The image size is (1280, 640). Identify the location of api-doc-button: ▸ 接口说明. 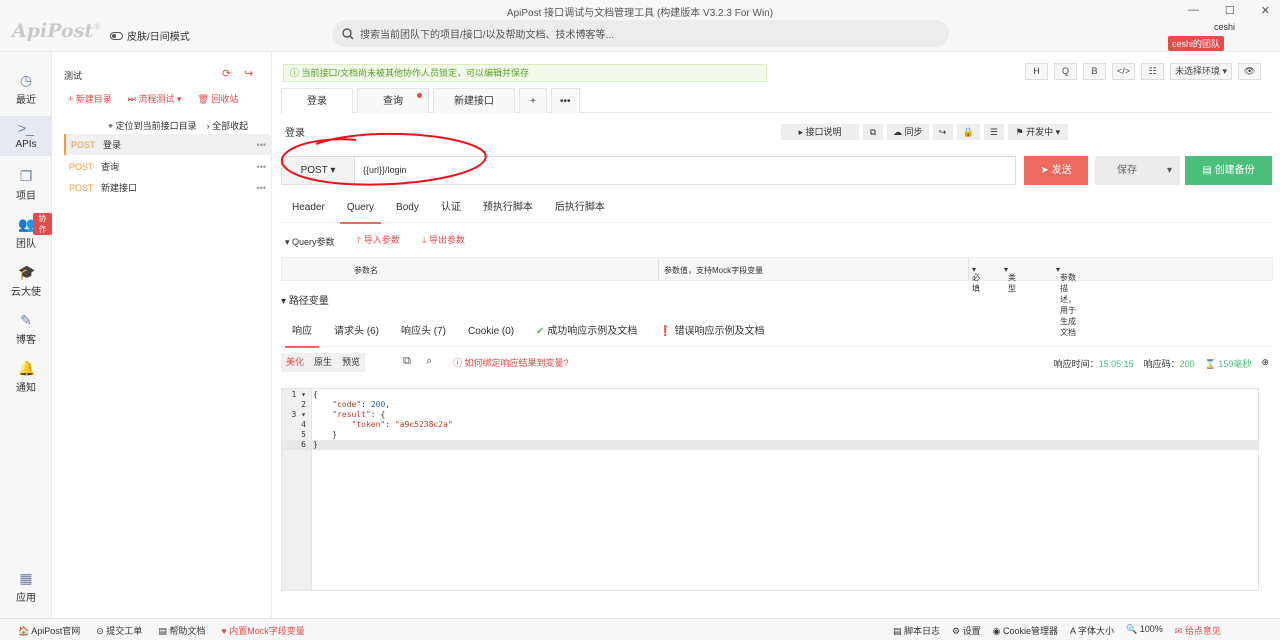
(820, 132).